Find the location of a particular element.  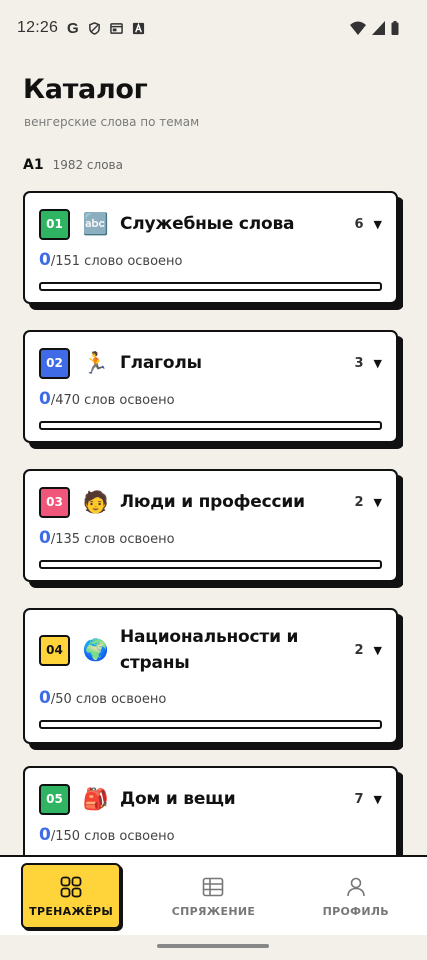

subcategory-count: 7 is located at coordinates (359, 799).